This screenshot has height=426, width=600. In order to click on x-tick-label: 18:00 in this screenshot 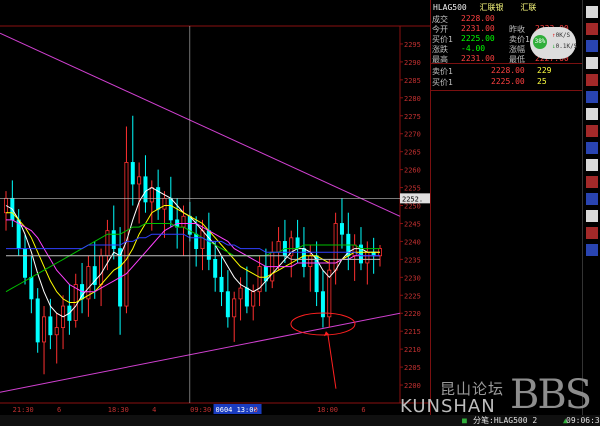, I will do `click(327, 410)`.